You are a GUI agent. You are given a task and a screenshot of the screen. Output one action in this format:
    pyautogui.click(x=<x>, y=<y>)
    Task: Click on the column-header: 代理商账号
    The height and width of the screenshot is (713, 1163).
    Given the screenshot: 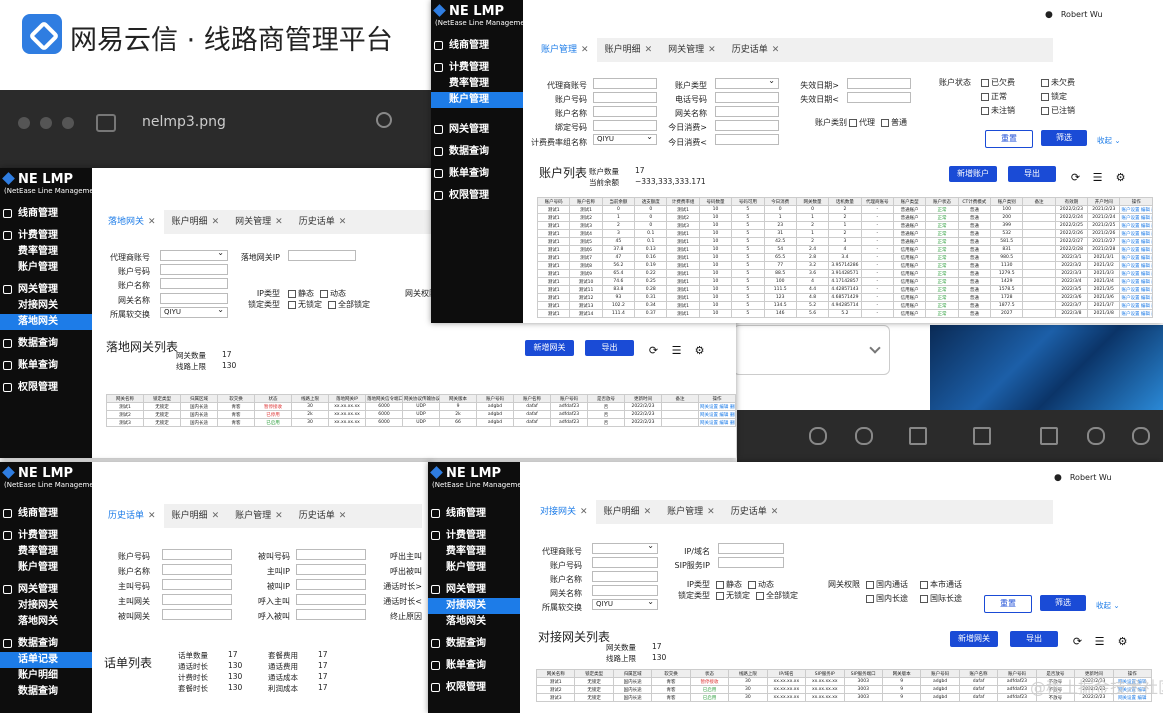 What is the action you would take?
    pyautogui.click(x=877, y=201)
    